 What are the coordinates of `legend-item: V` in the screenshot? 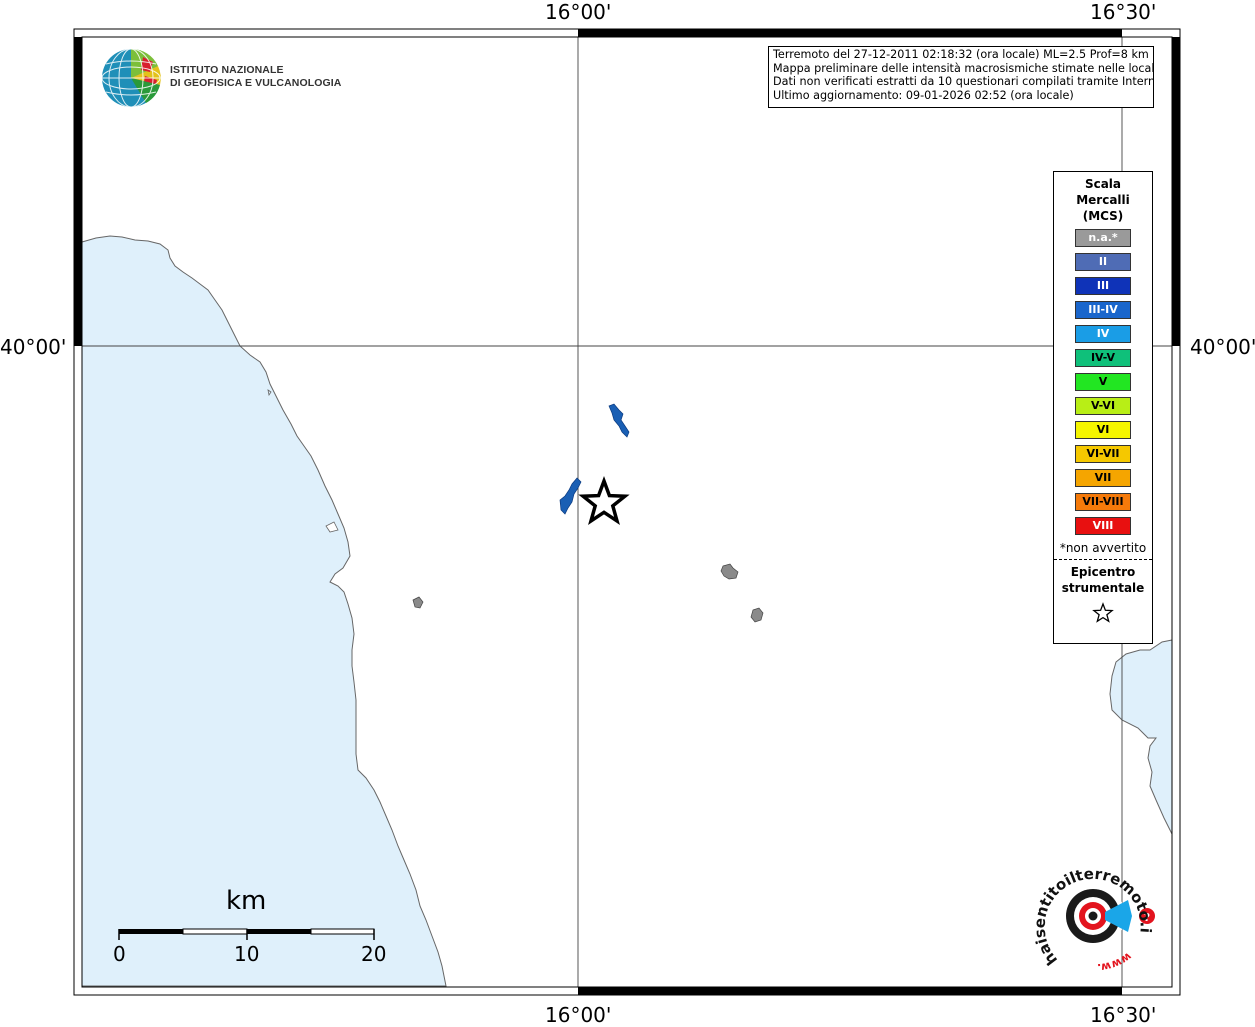 It's located at (1103, 382).